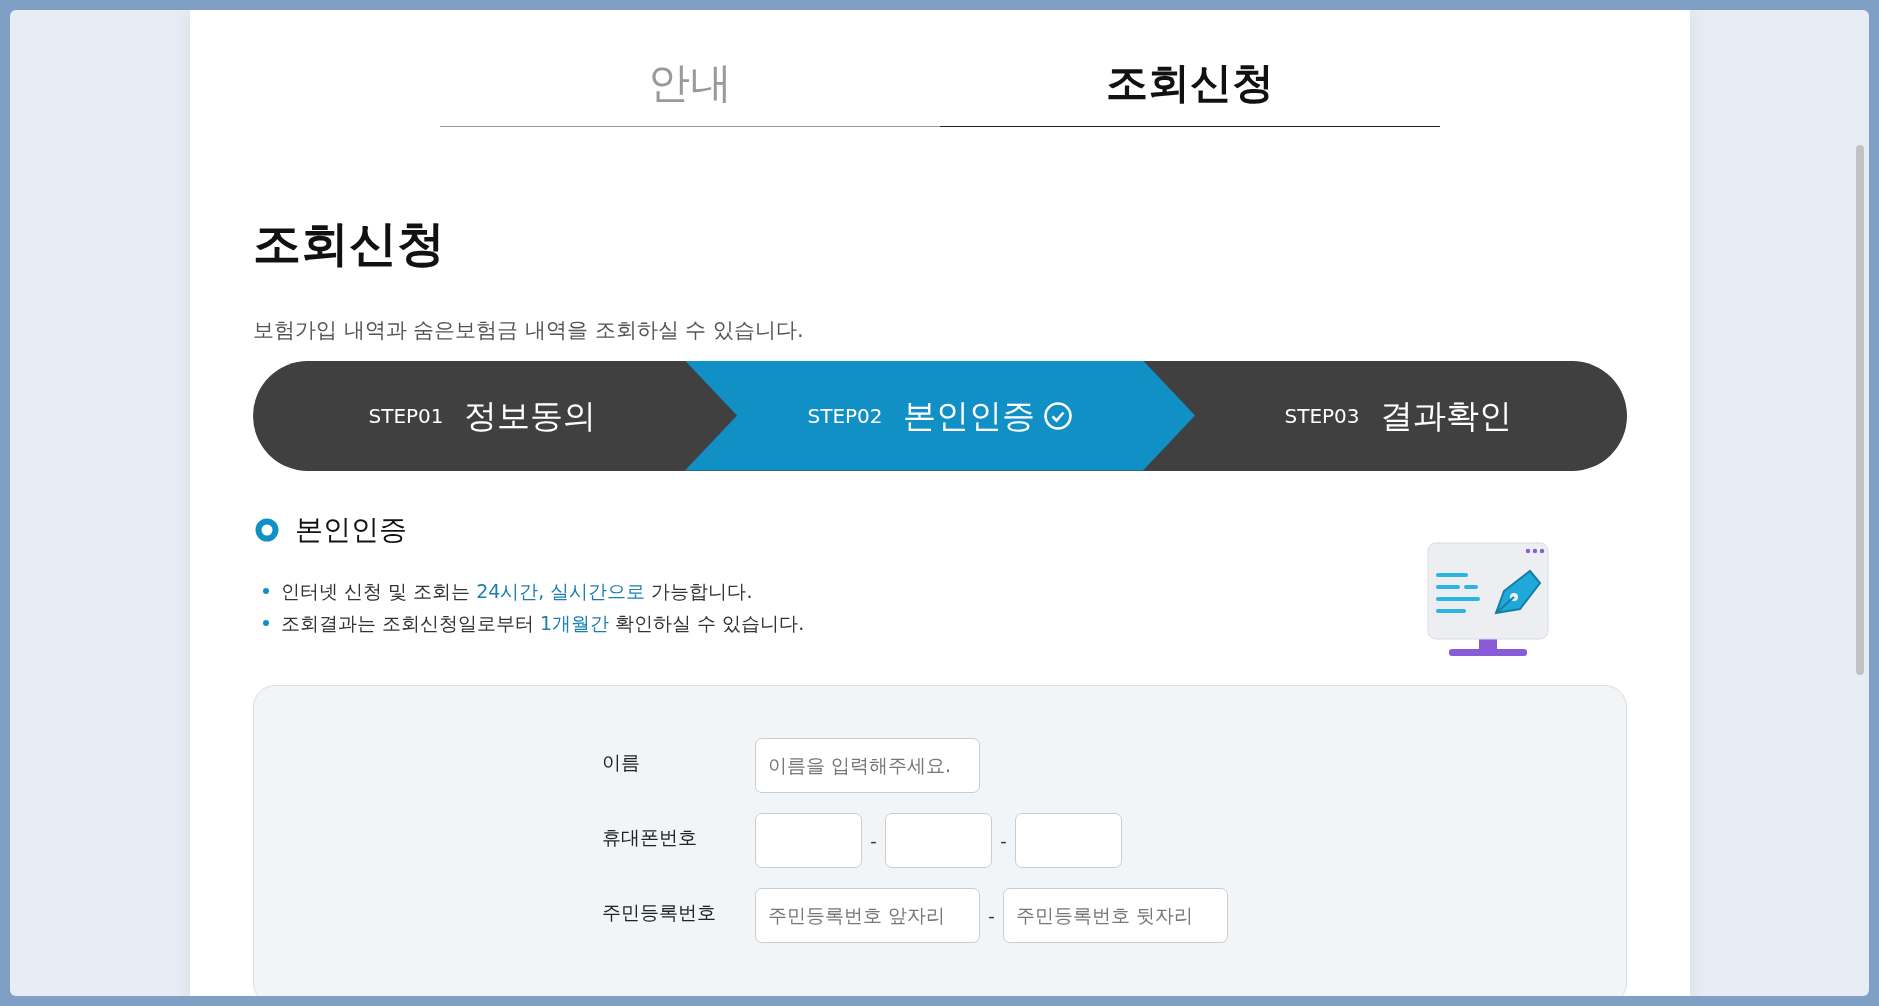  Describe the element at coordinates (1322, 416) in the screenshot. I see `step-number: STEP03` at that location.